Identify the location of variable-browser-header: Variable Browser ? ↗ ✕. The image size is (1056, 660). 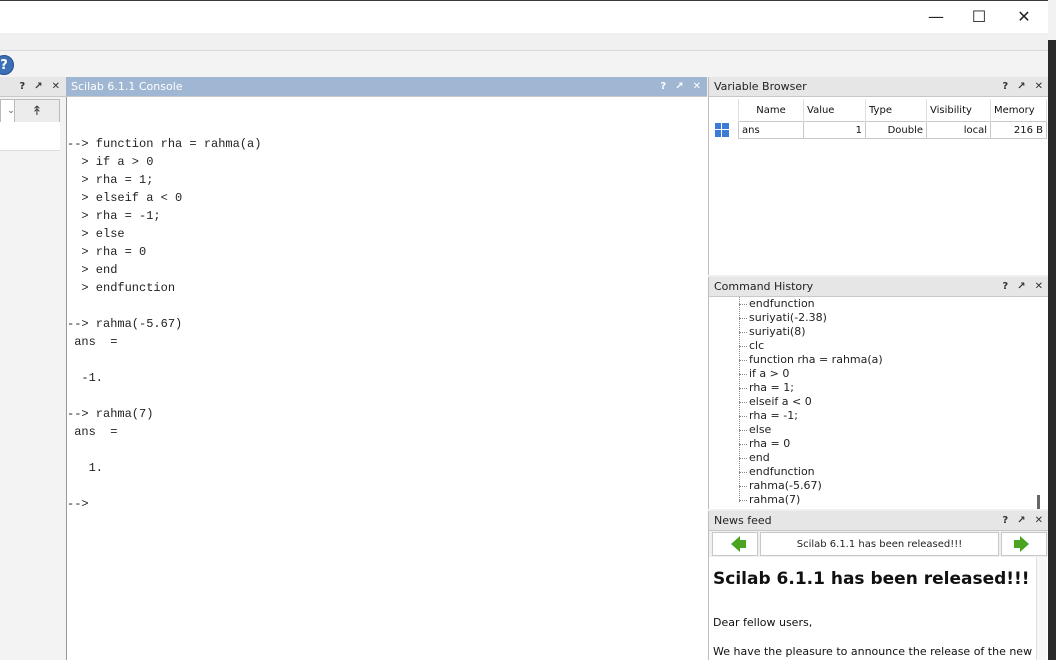
(879, 87).